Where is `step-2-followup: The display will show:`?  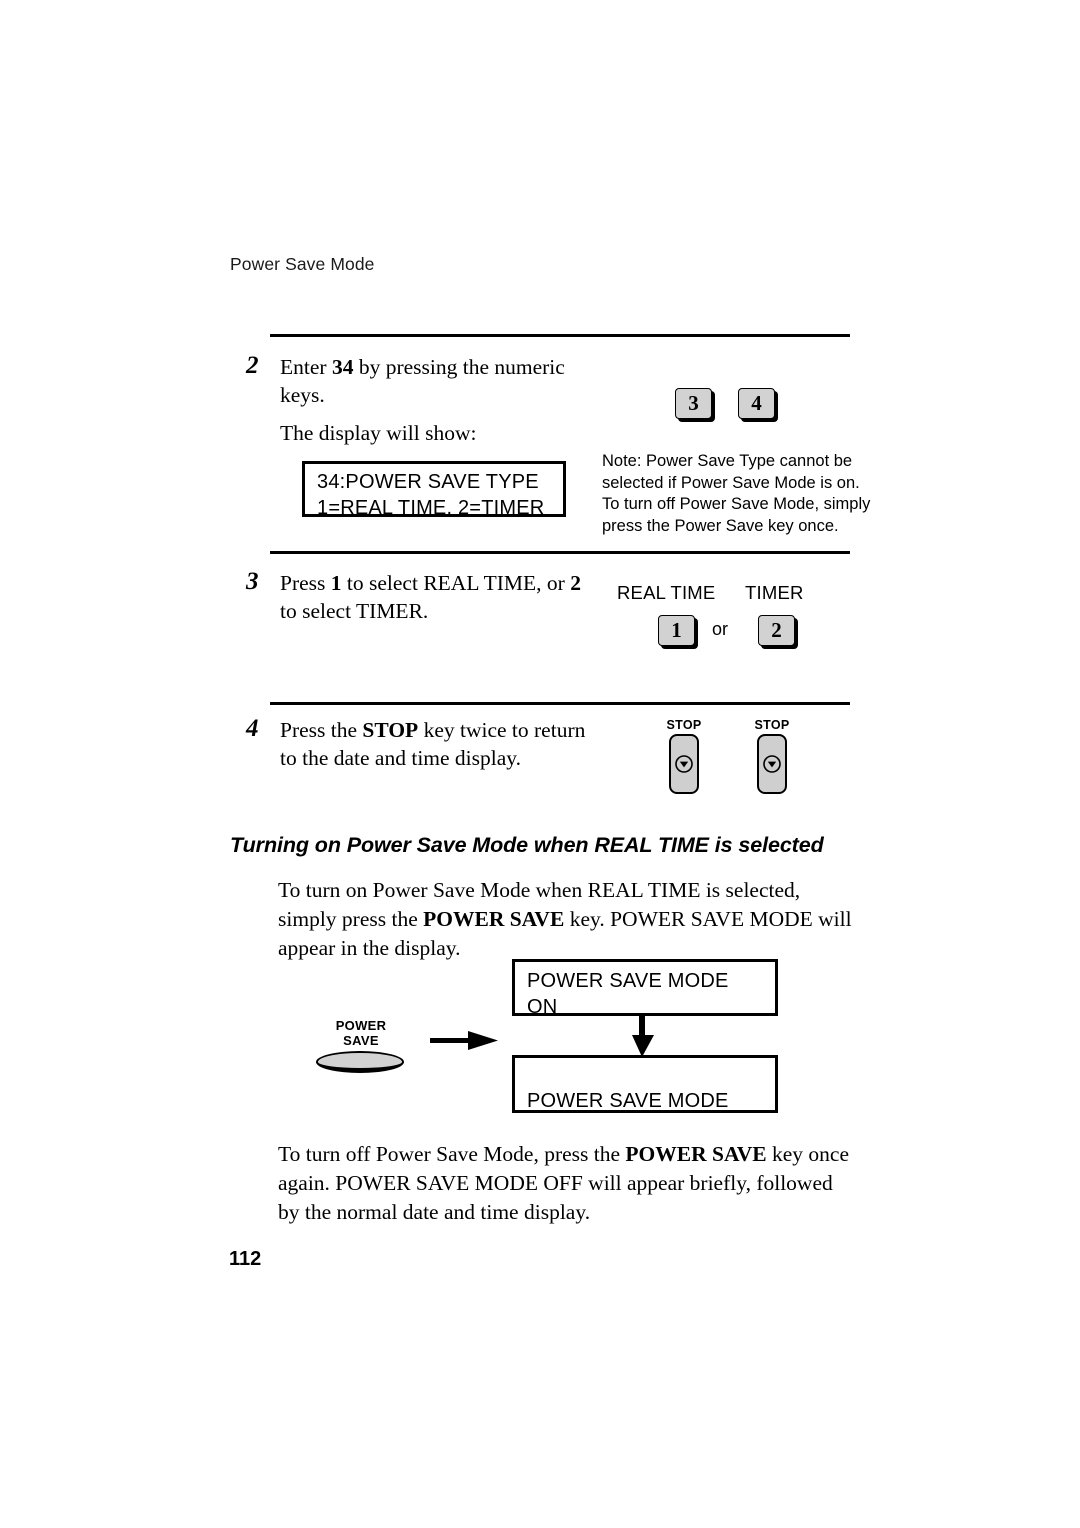
step-2-followup: The display will show: is located at coordinates (378, 433).